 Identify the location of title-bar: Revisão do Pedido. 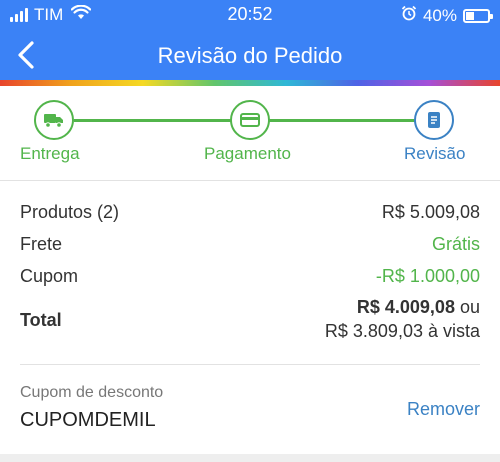
(250, 55).